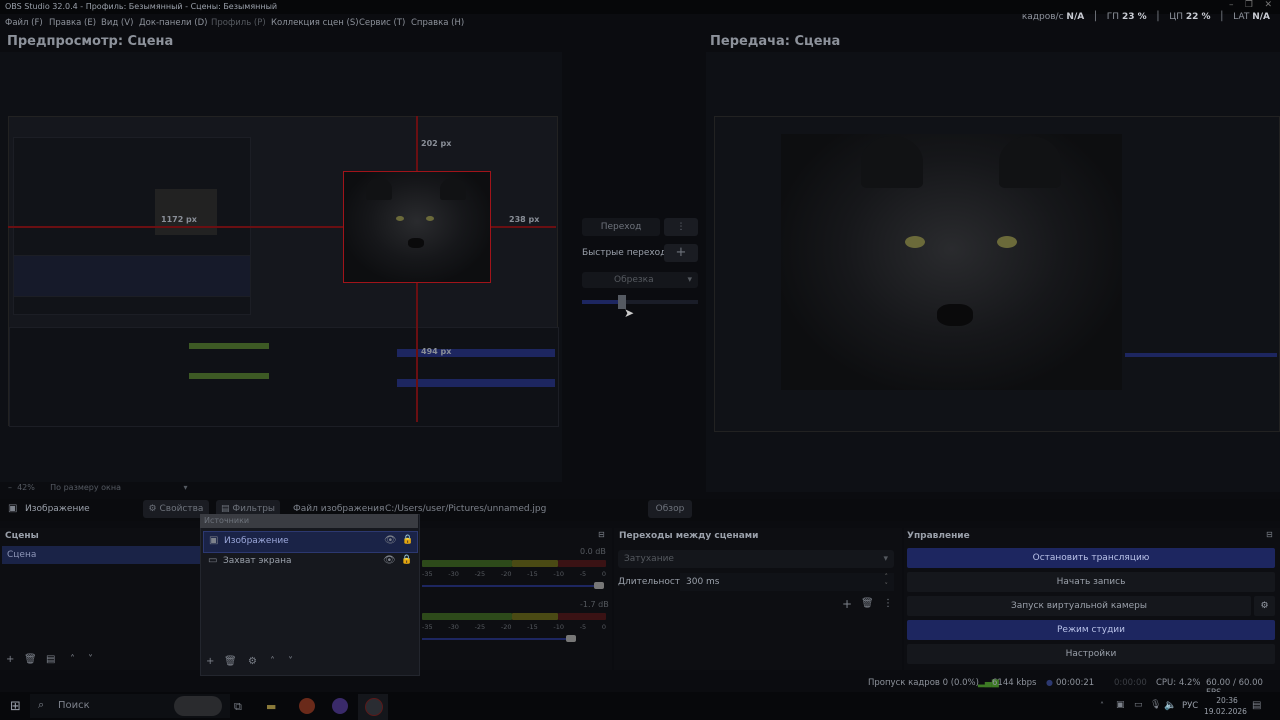 This screenshot has width=1280, height=720. What do you see at coordinates (74, 705) in the screenshot?
I see `search-placeholder: Поиск` at bounding box center [74, 705].